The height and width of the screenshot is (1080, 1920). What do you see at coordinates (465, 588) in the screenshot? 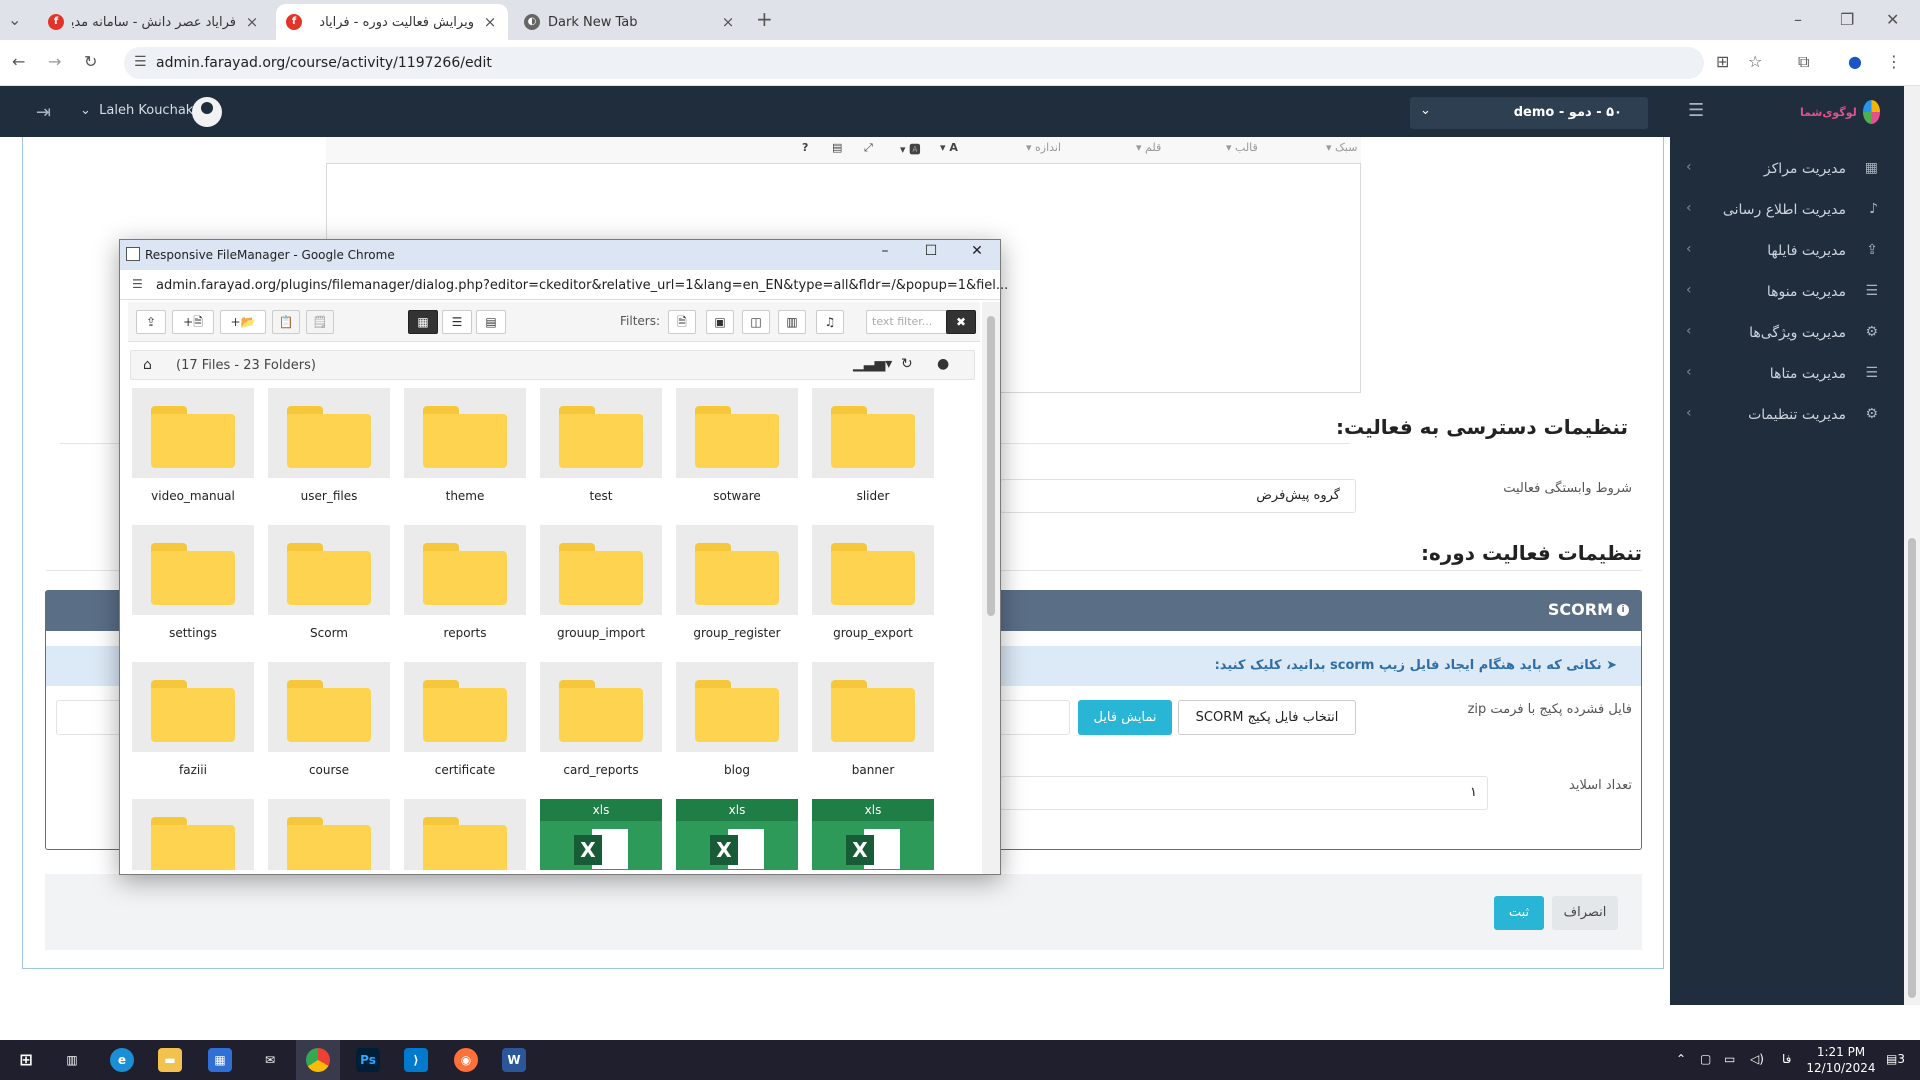
I see `folder-item: reports` at bounding box center [465, 588].